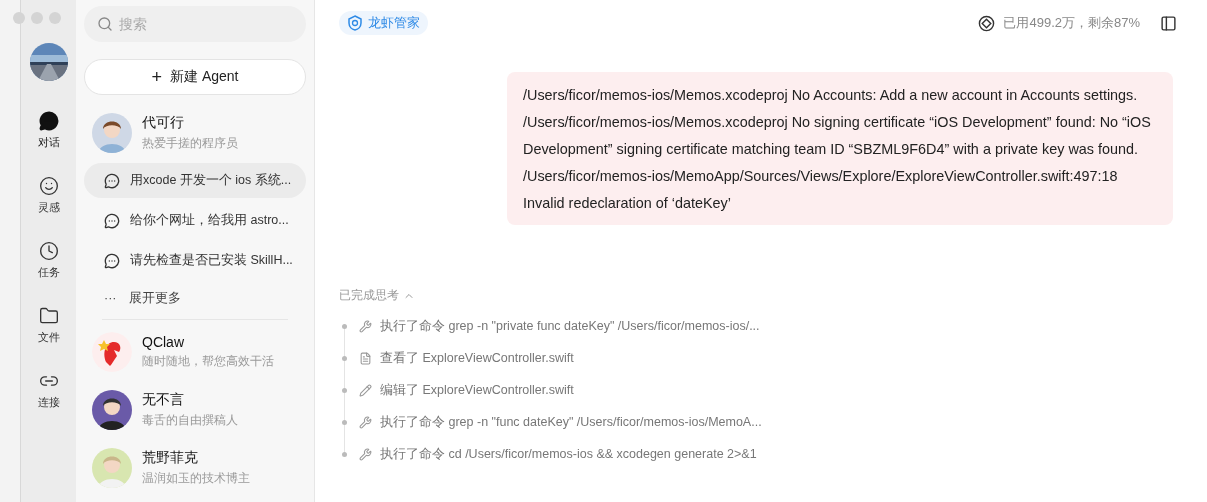 The height and width of the screenshot is (502, 1207). Describe the element at coordinates (195, 298) in the screenshot. I see `show-more-button: ··· 展开更多` at that location.